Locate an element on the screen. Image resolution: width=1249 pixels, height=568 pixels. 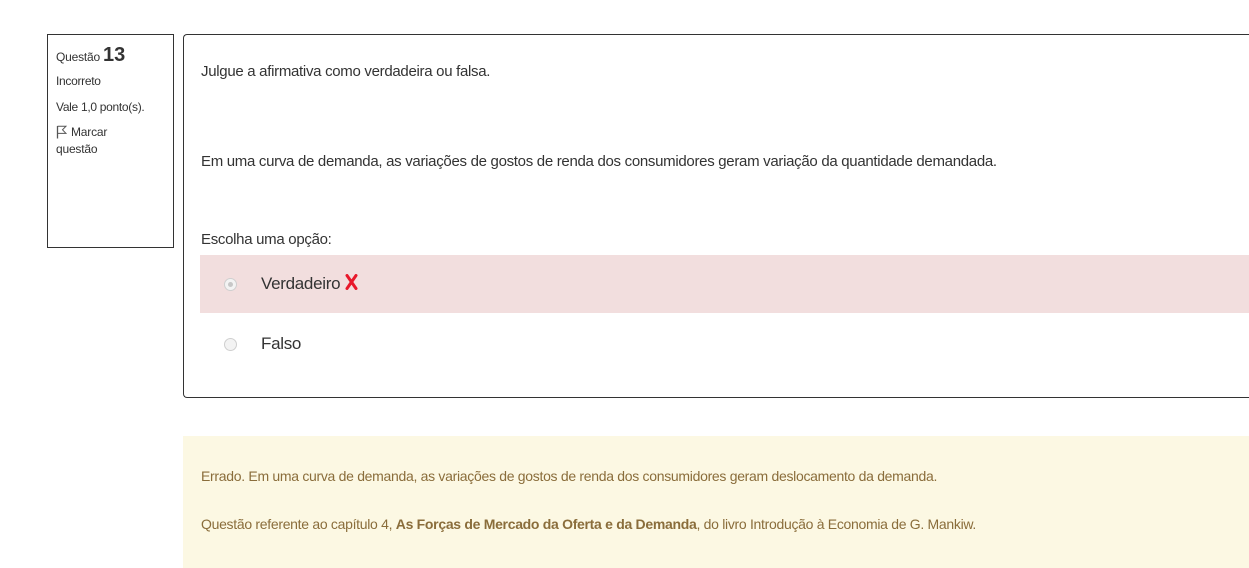
feedback-reference-pre: Questão referente ao capítulo 4, is located at coordinates (298, 524).